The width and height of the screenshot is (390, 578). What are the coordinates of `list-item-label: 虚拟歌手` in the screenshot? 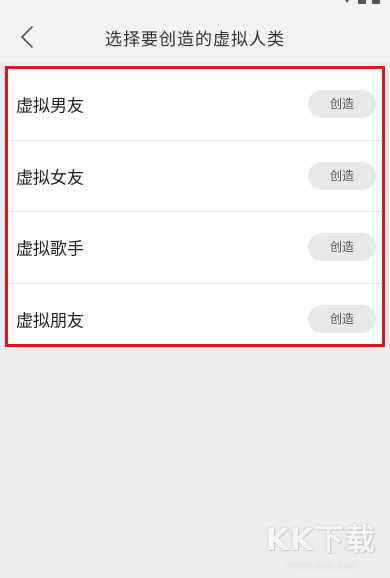 It's located at (50, 249).